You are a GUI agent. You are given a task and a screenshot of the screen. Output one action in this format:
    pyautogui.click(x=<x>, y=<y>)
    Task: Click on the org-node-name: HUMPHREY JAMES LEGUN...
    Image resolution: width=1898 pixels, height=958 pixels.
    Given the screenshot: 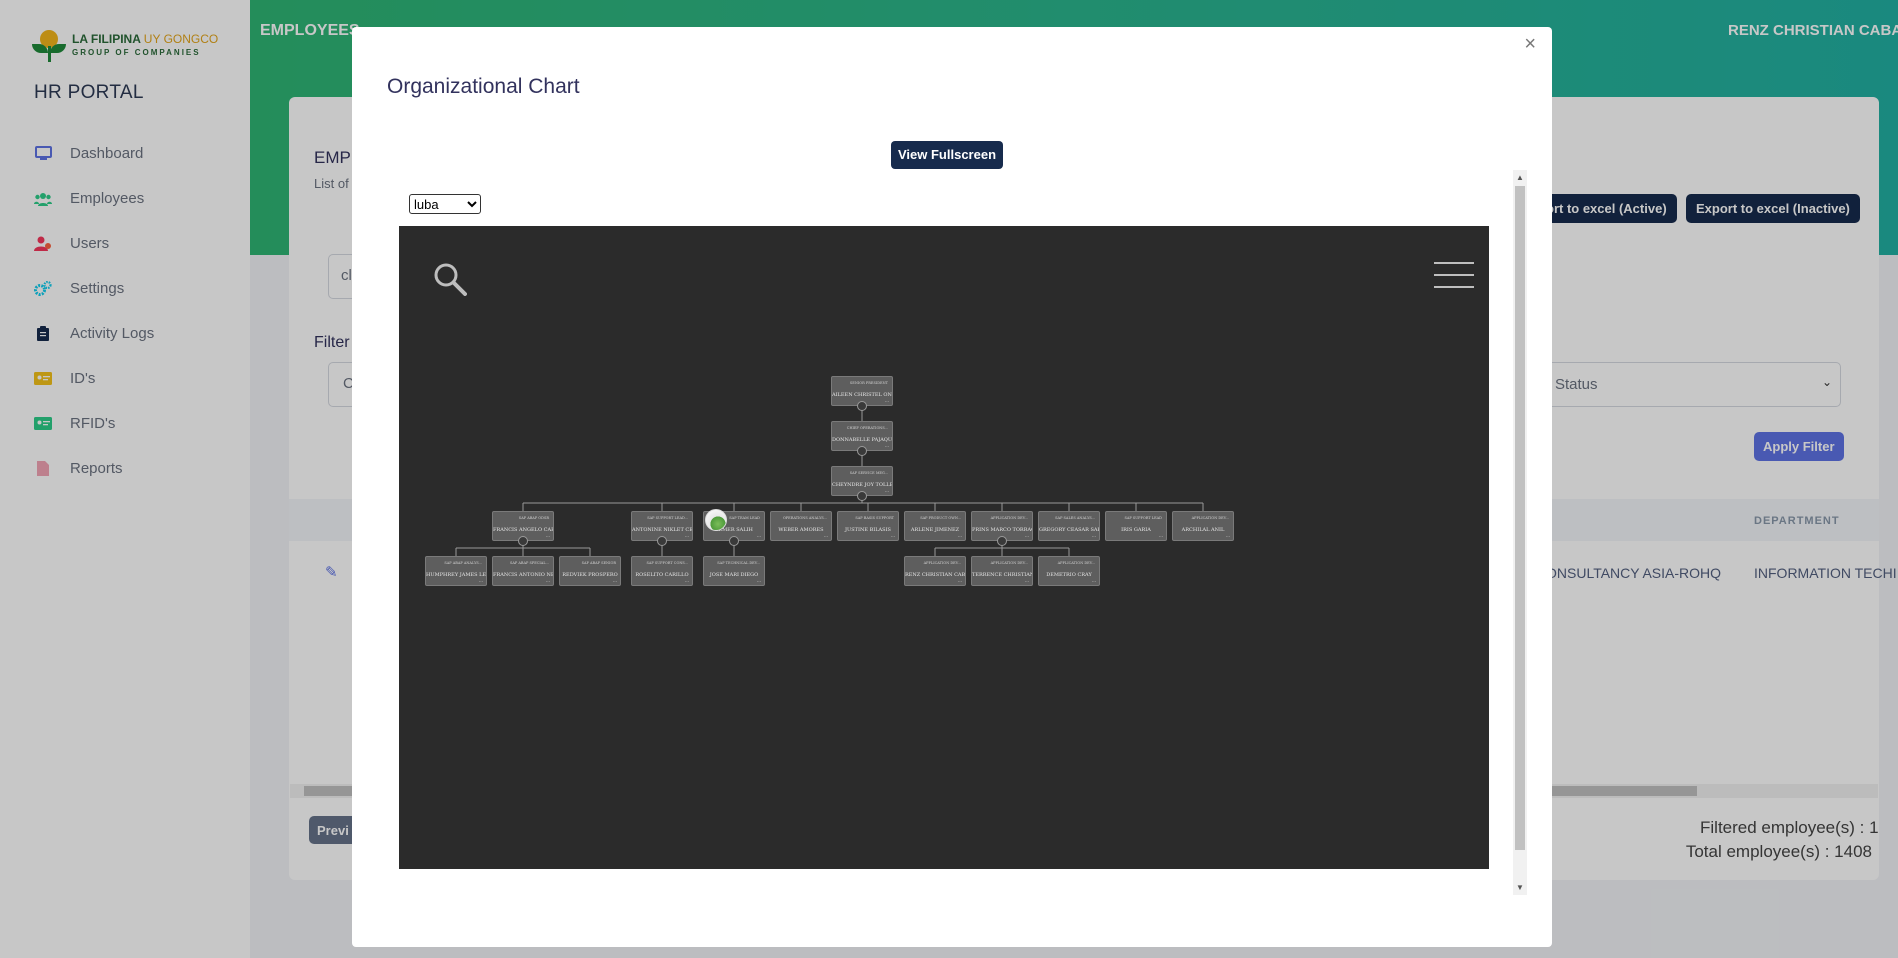 What is the action you would take?
    pyautogui.click(x=456, y=575)
    